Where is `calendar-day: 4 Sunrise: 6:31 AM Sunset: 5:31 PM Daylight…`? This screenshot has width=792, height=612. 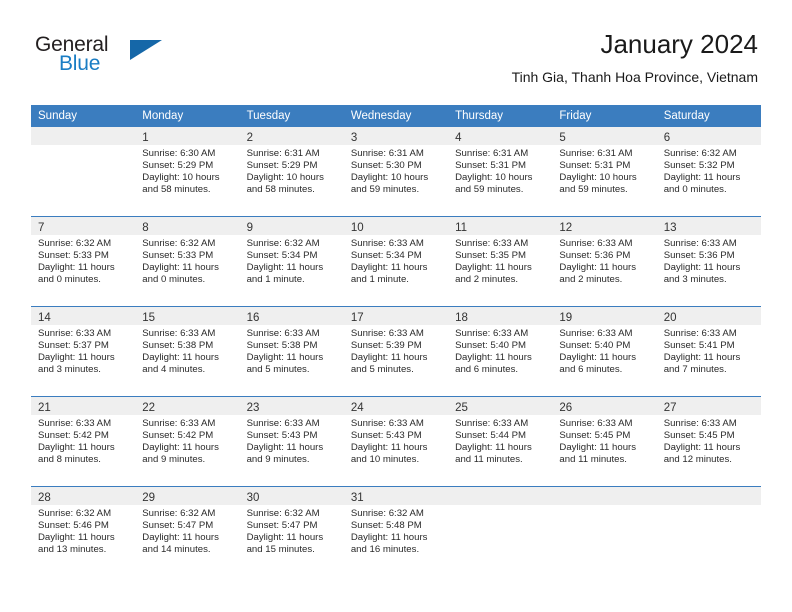 calendar-day: 4 Sunrise: 6:31 AM Sunset: 5:31 PM Daylight… is located at coordinates (500, 171).